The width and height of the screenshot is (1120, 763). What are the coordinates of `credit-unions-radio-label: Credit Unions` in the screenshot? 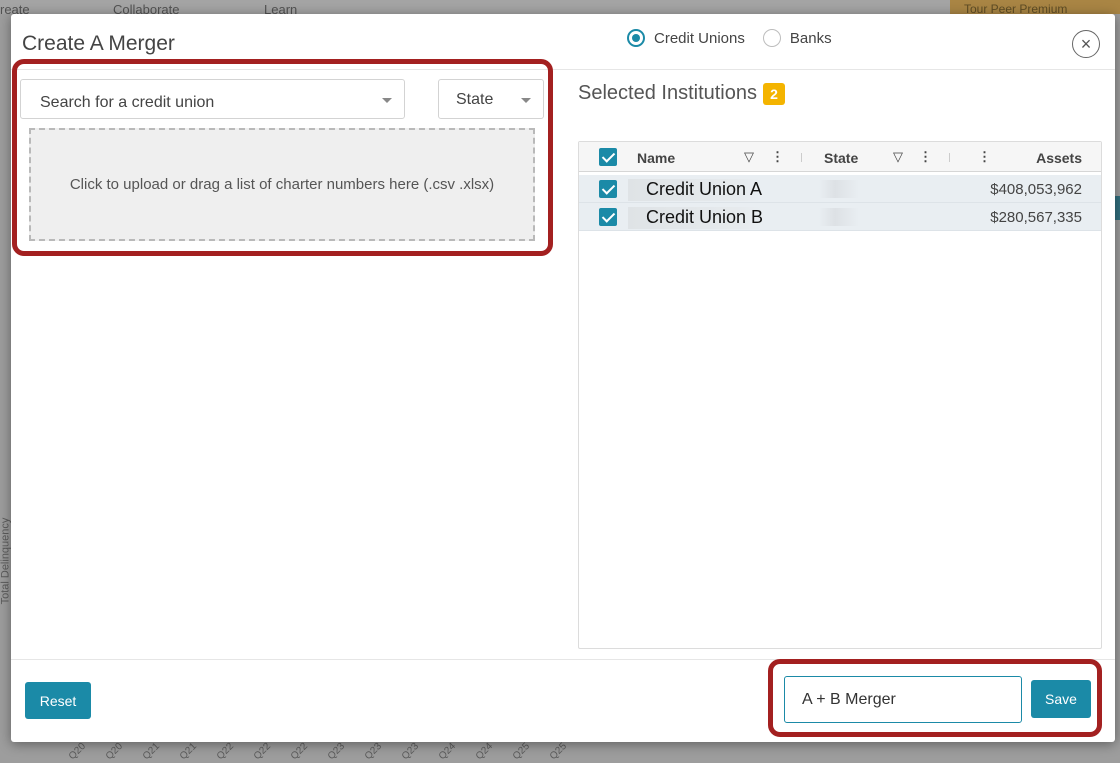 It's located at (699, 38).